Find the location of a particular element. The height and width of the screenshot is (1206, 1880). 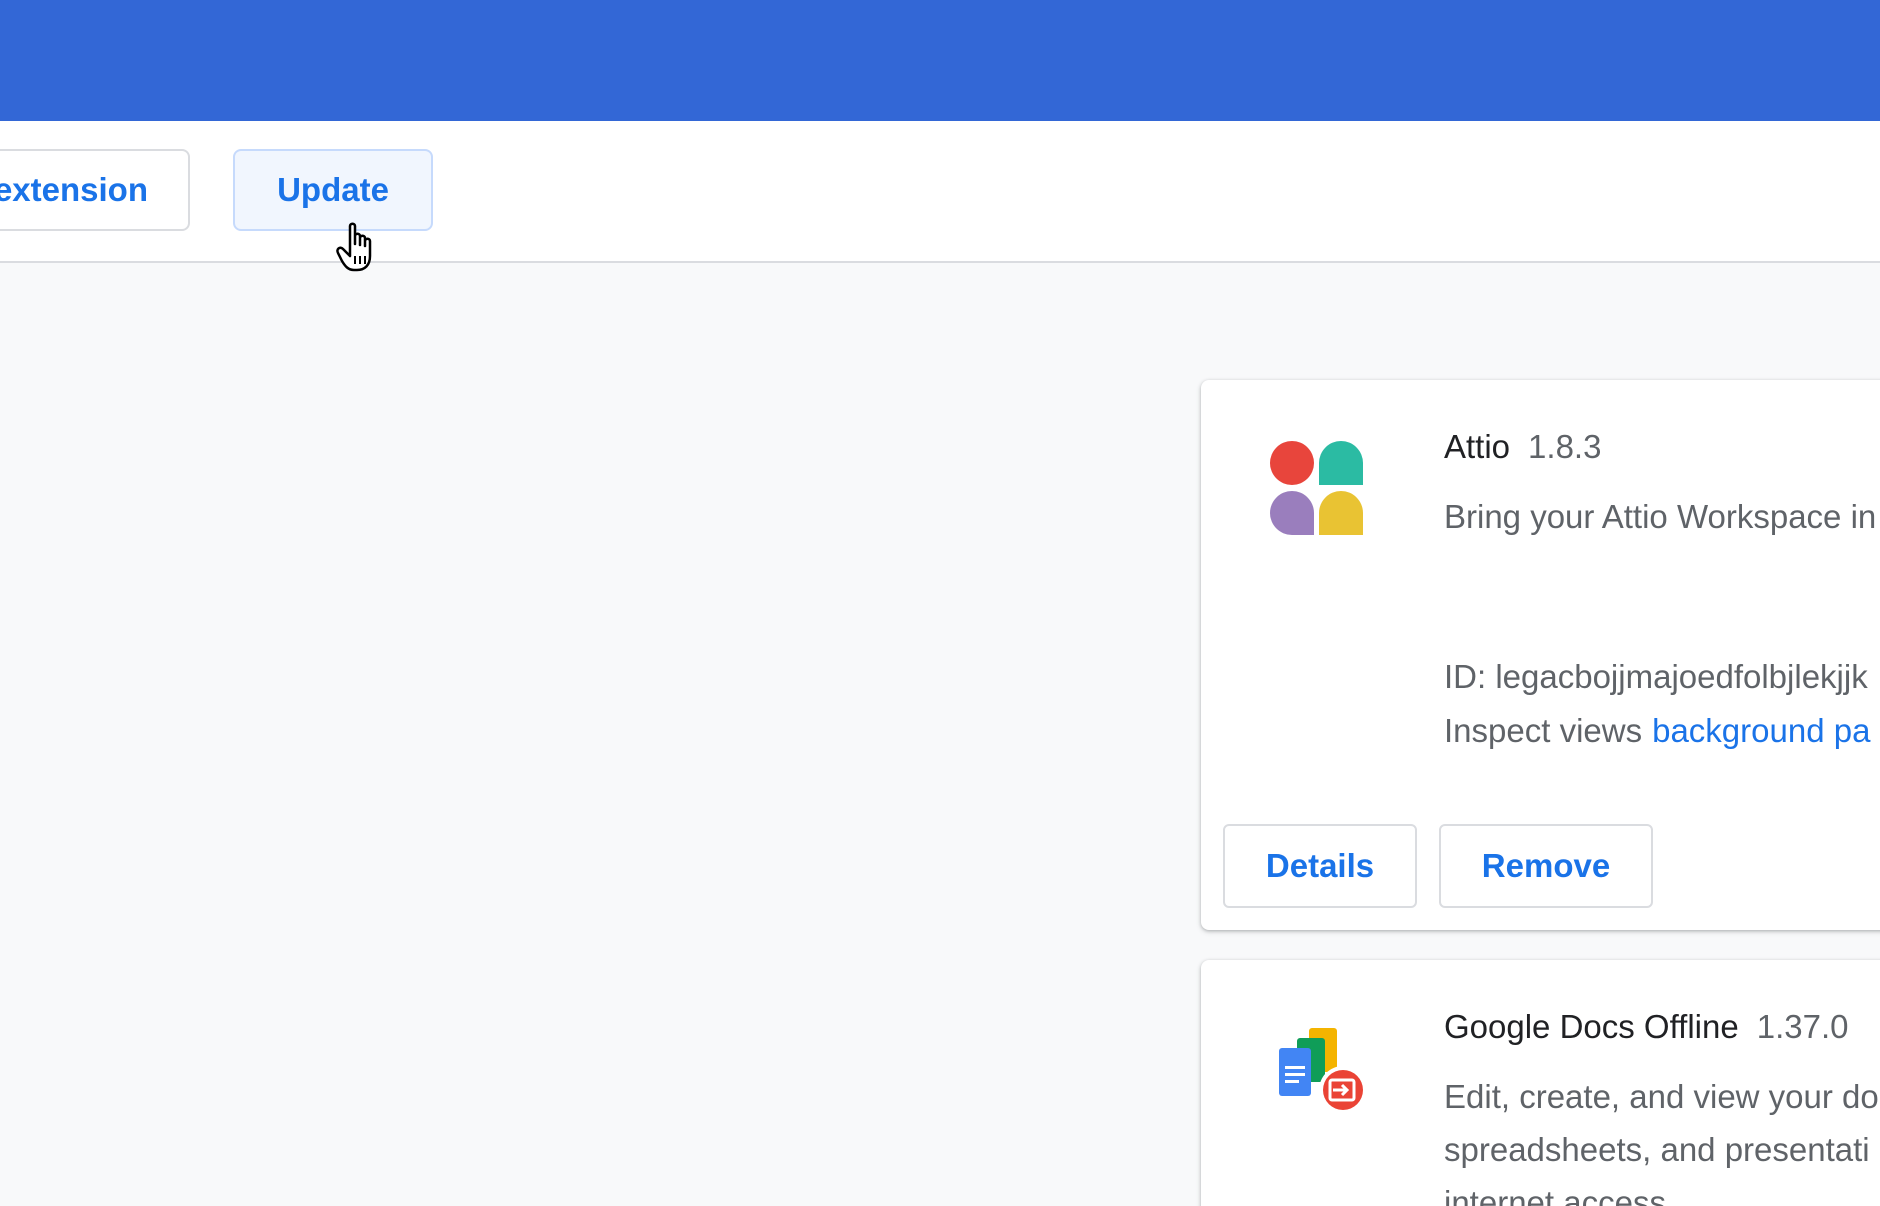

description-line: Edit, create, and view your do is located at coordinates (1661, 1096).